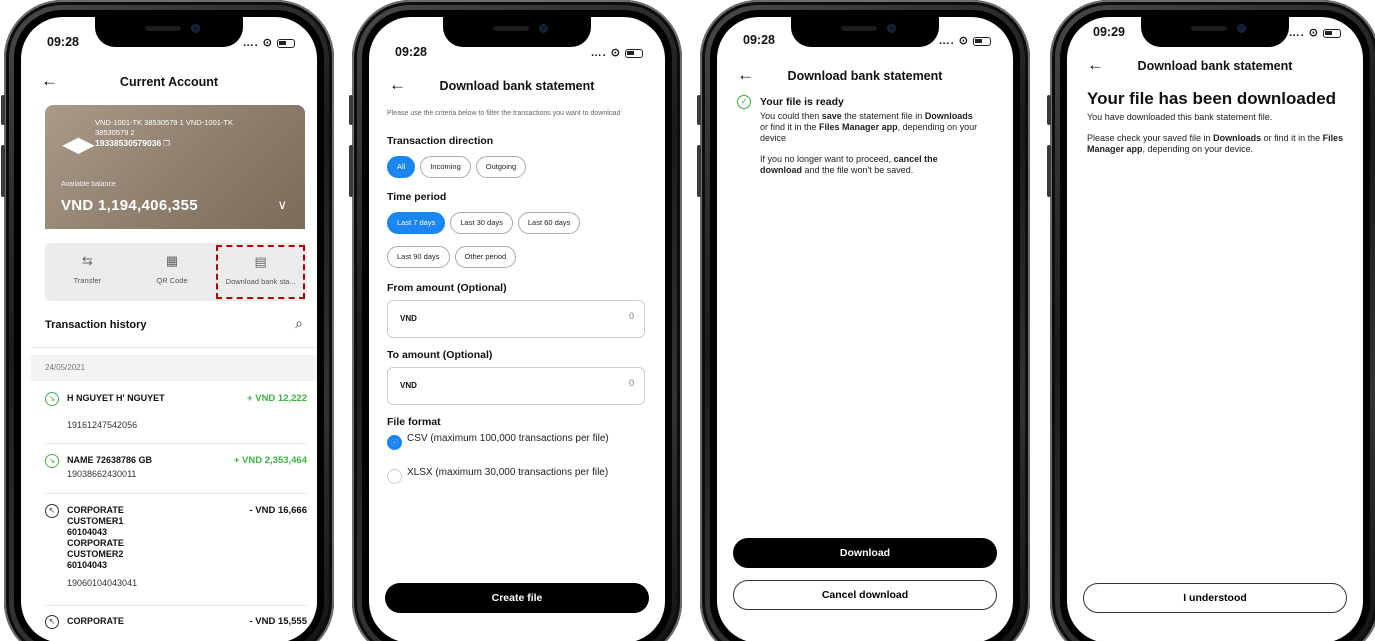 The height and width of the screenshot is (641, 1375). I want to click on to-amount-input, so click(559, 383).